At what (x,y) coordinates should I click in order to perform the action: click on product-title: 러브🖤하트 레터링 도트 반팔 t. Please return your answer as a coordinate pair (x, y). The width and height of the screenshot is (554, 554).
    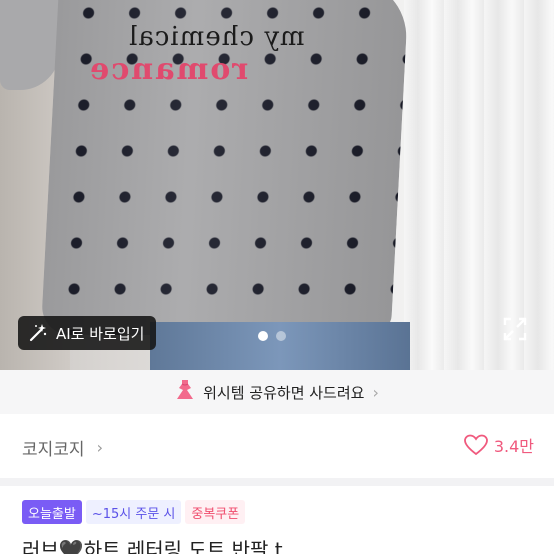
    Looking at the image, I should click on (152, 546).